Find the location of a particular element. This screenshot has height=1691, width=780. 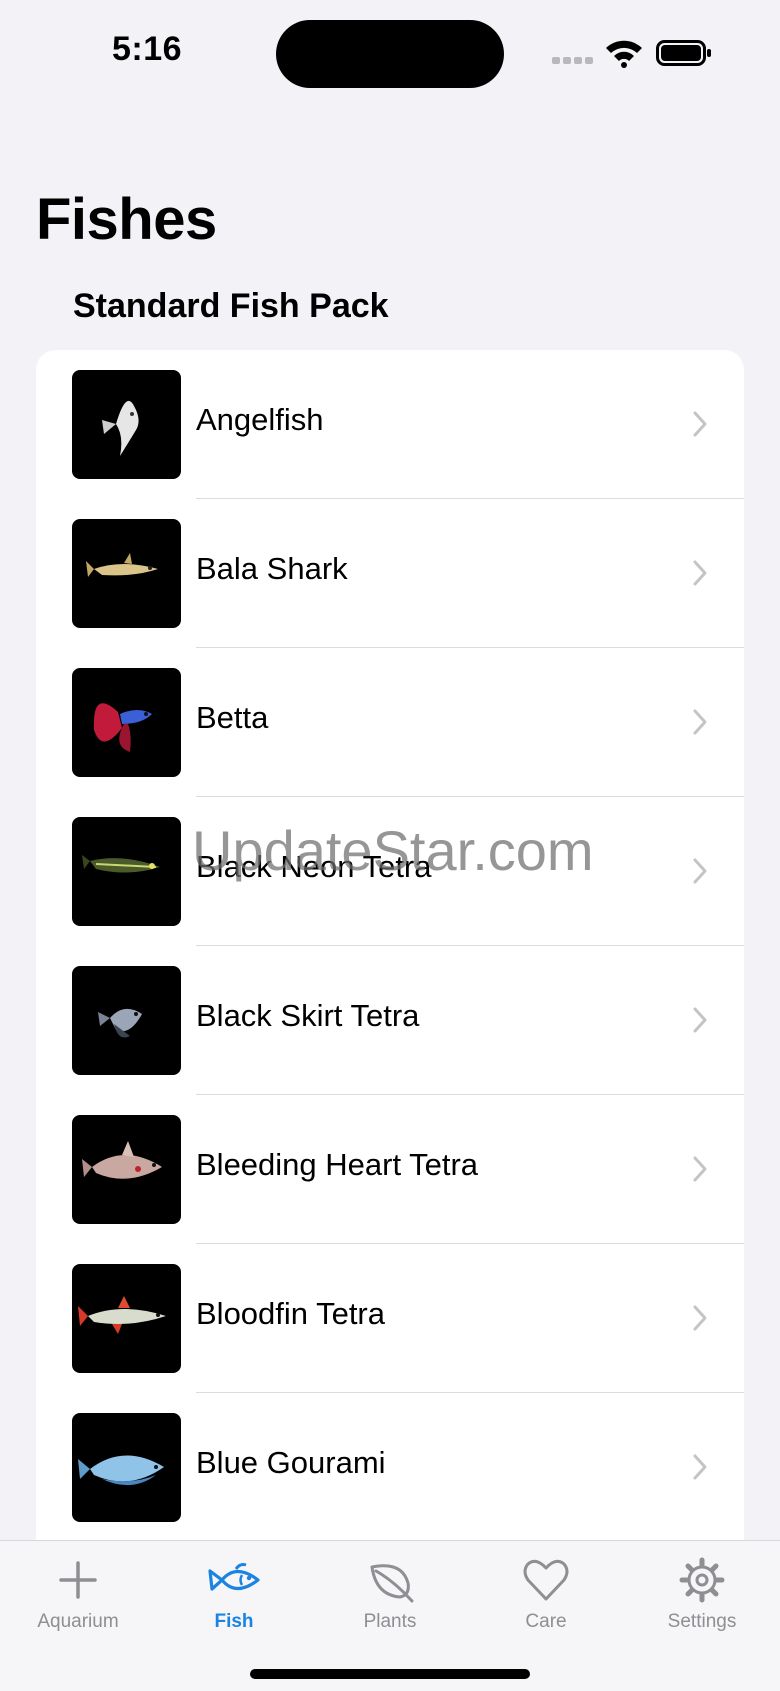

tab-label: Fish is located at coordinates (234, 1621).